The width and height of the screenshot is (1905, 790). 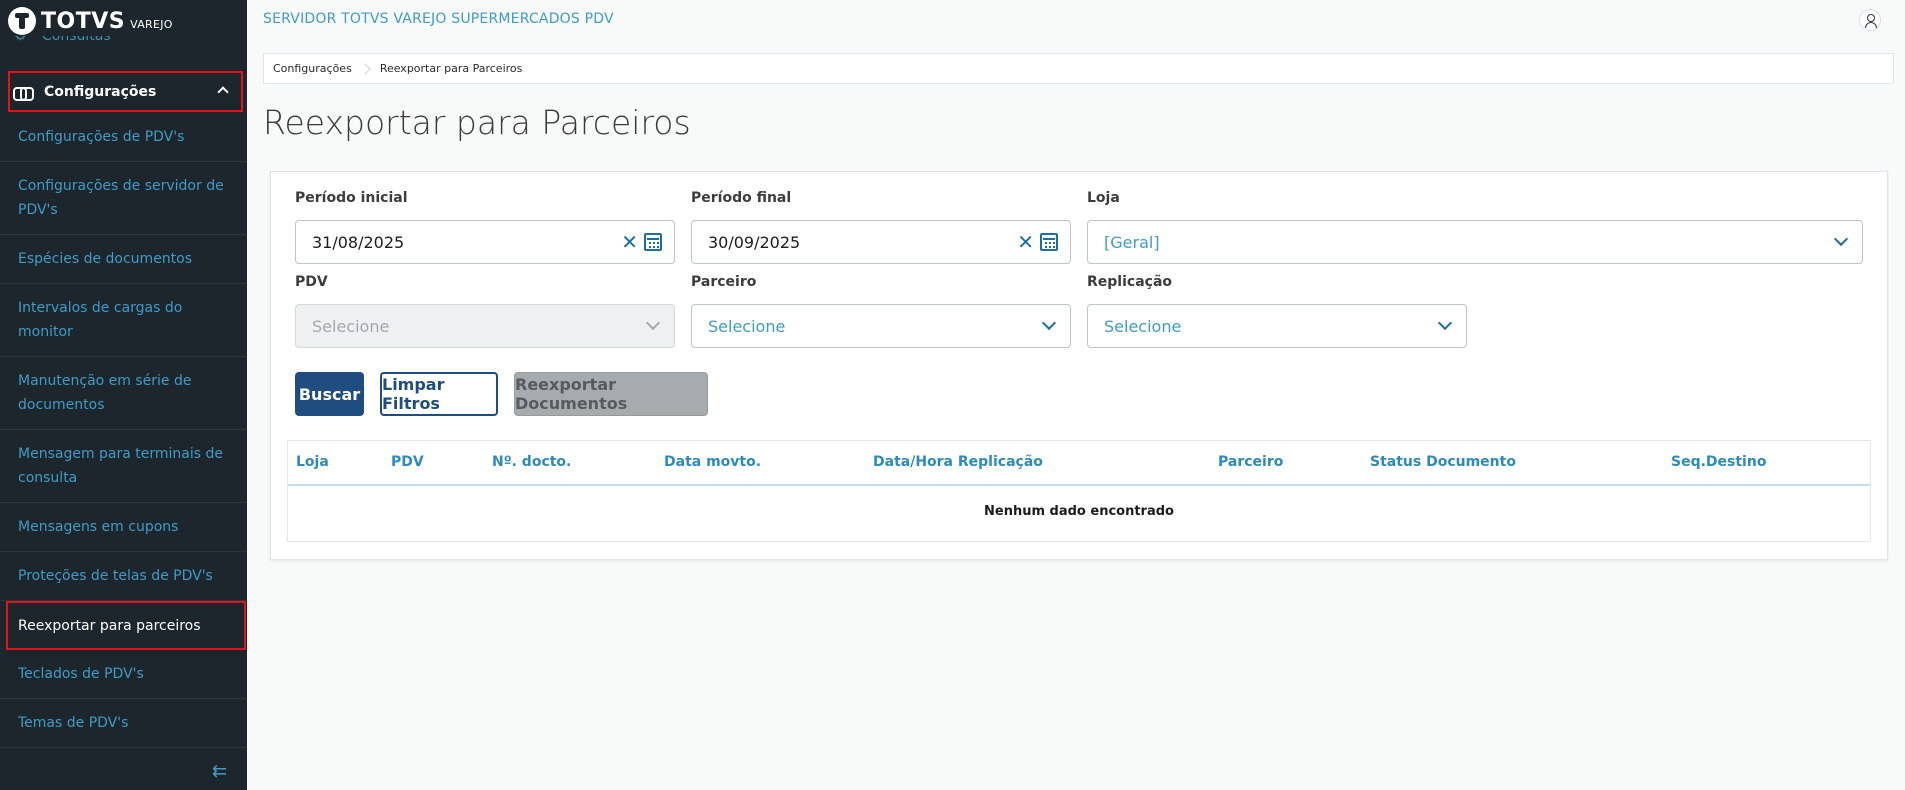 I want to click on parceiro-label: Parceiro, so click(x=724, y=282).